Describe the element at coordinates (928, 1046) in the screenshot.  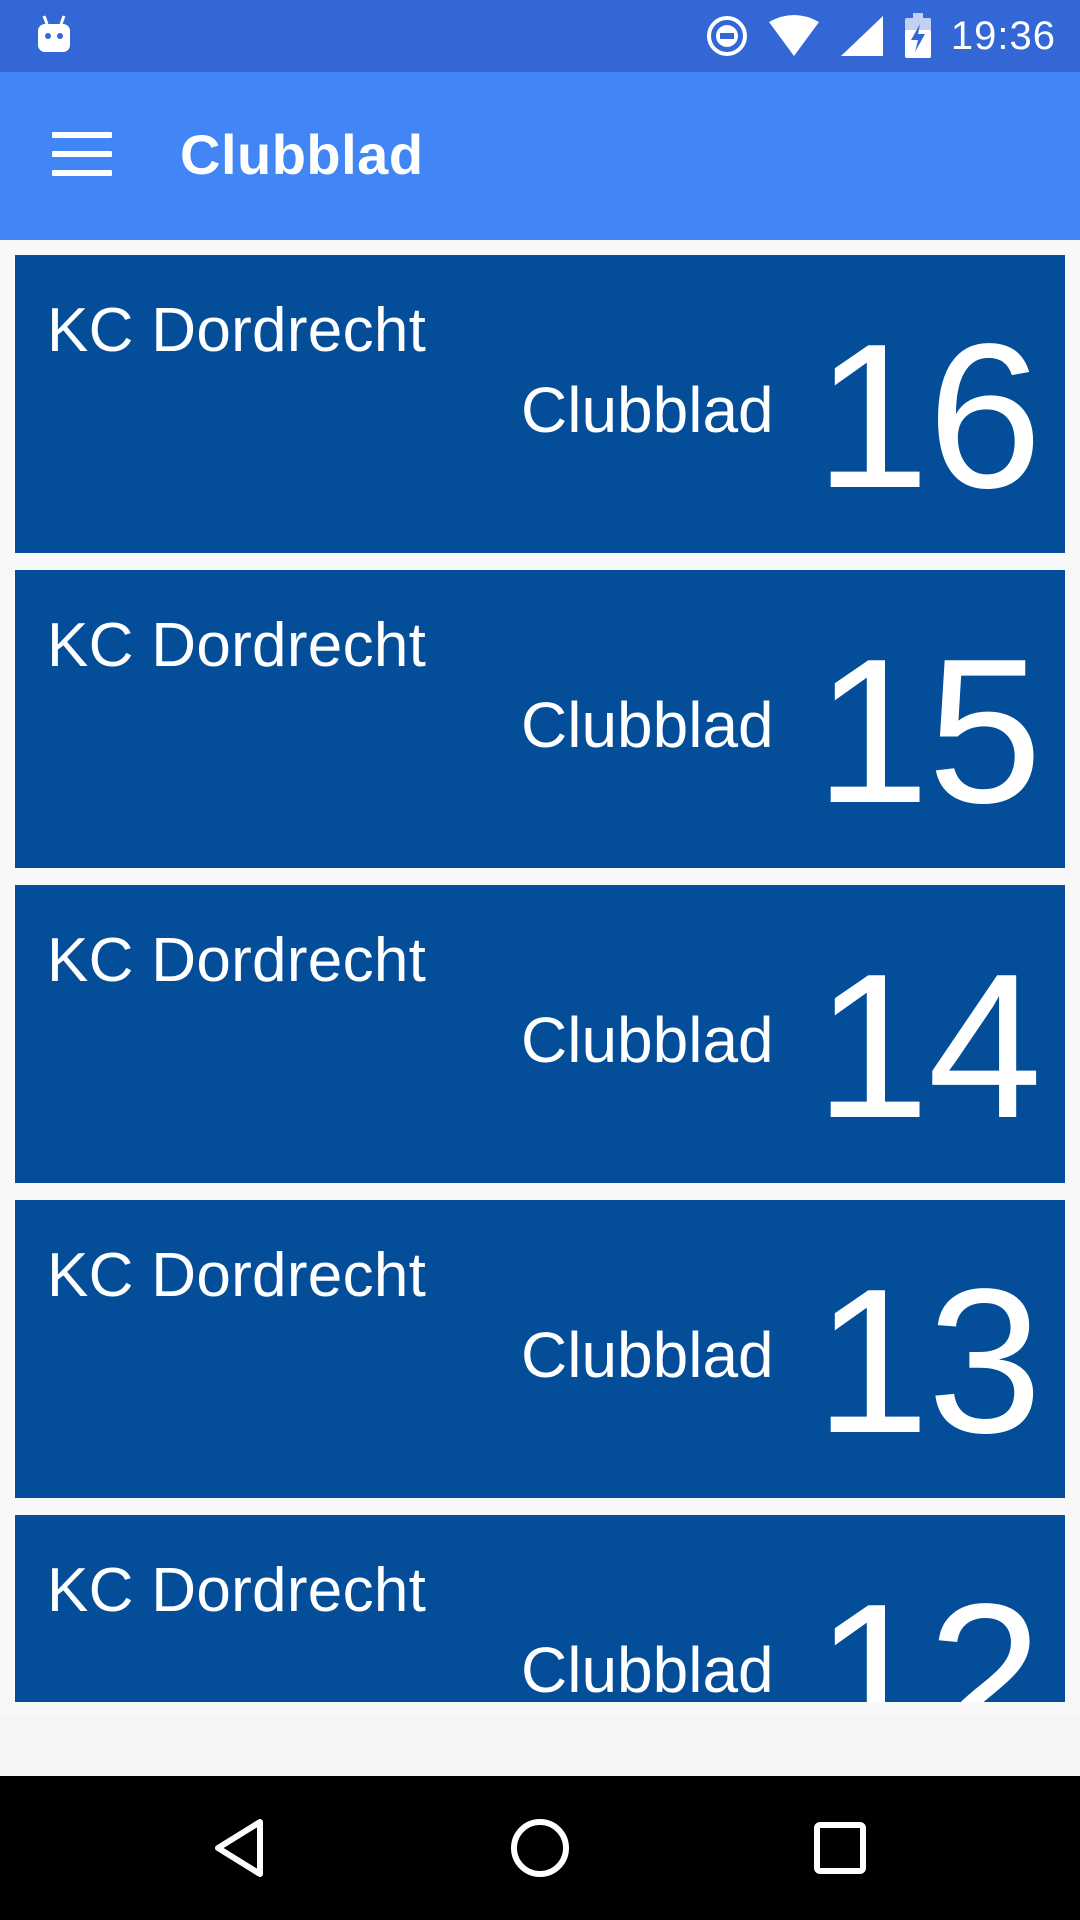
I see `issue-number: 14` at that location.